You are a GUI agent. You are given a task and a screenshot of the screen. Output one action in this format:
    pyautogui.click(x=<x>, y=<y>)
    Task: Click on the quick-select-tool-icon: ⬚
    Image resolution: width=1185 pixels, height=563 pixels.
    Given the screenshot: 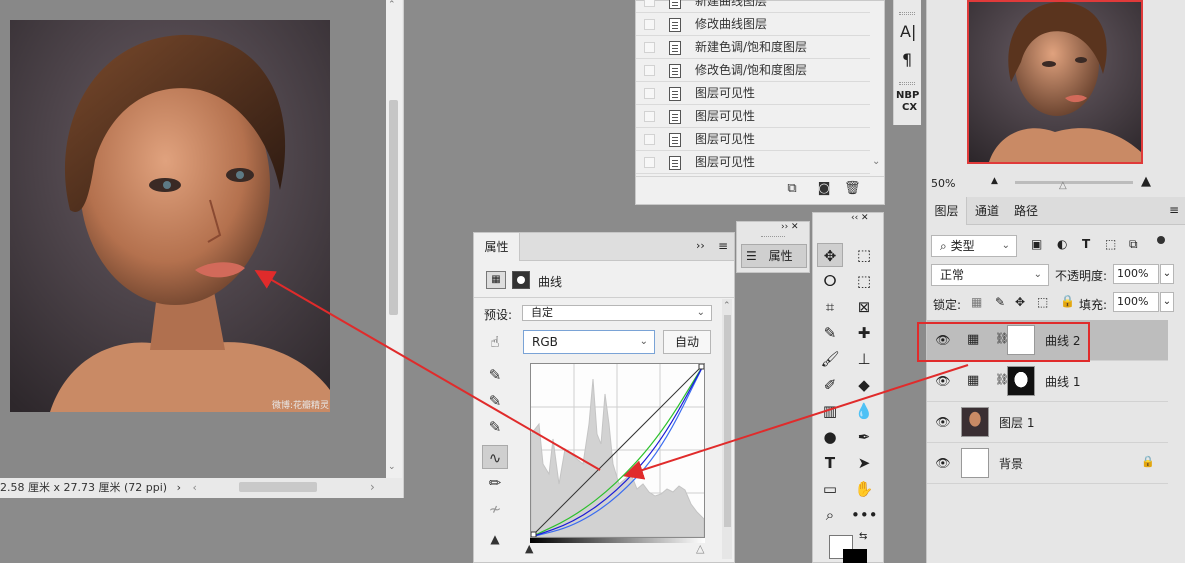 What is the action you would take?
    pyautogui.click(x=864, y=281)
    